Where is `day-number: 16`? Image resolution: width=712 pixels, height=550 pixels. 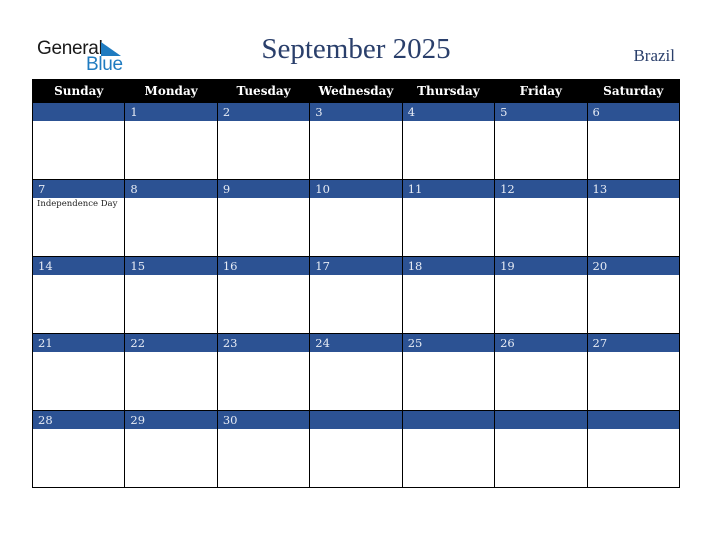
day-number: 16 is located at coordinates (263, 266).